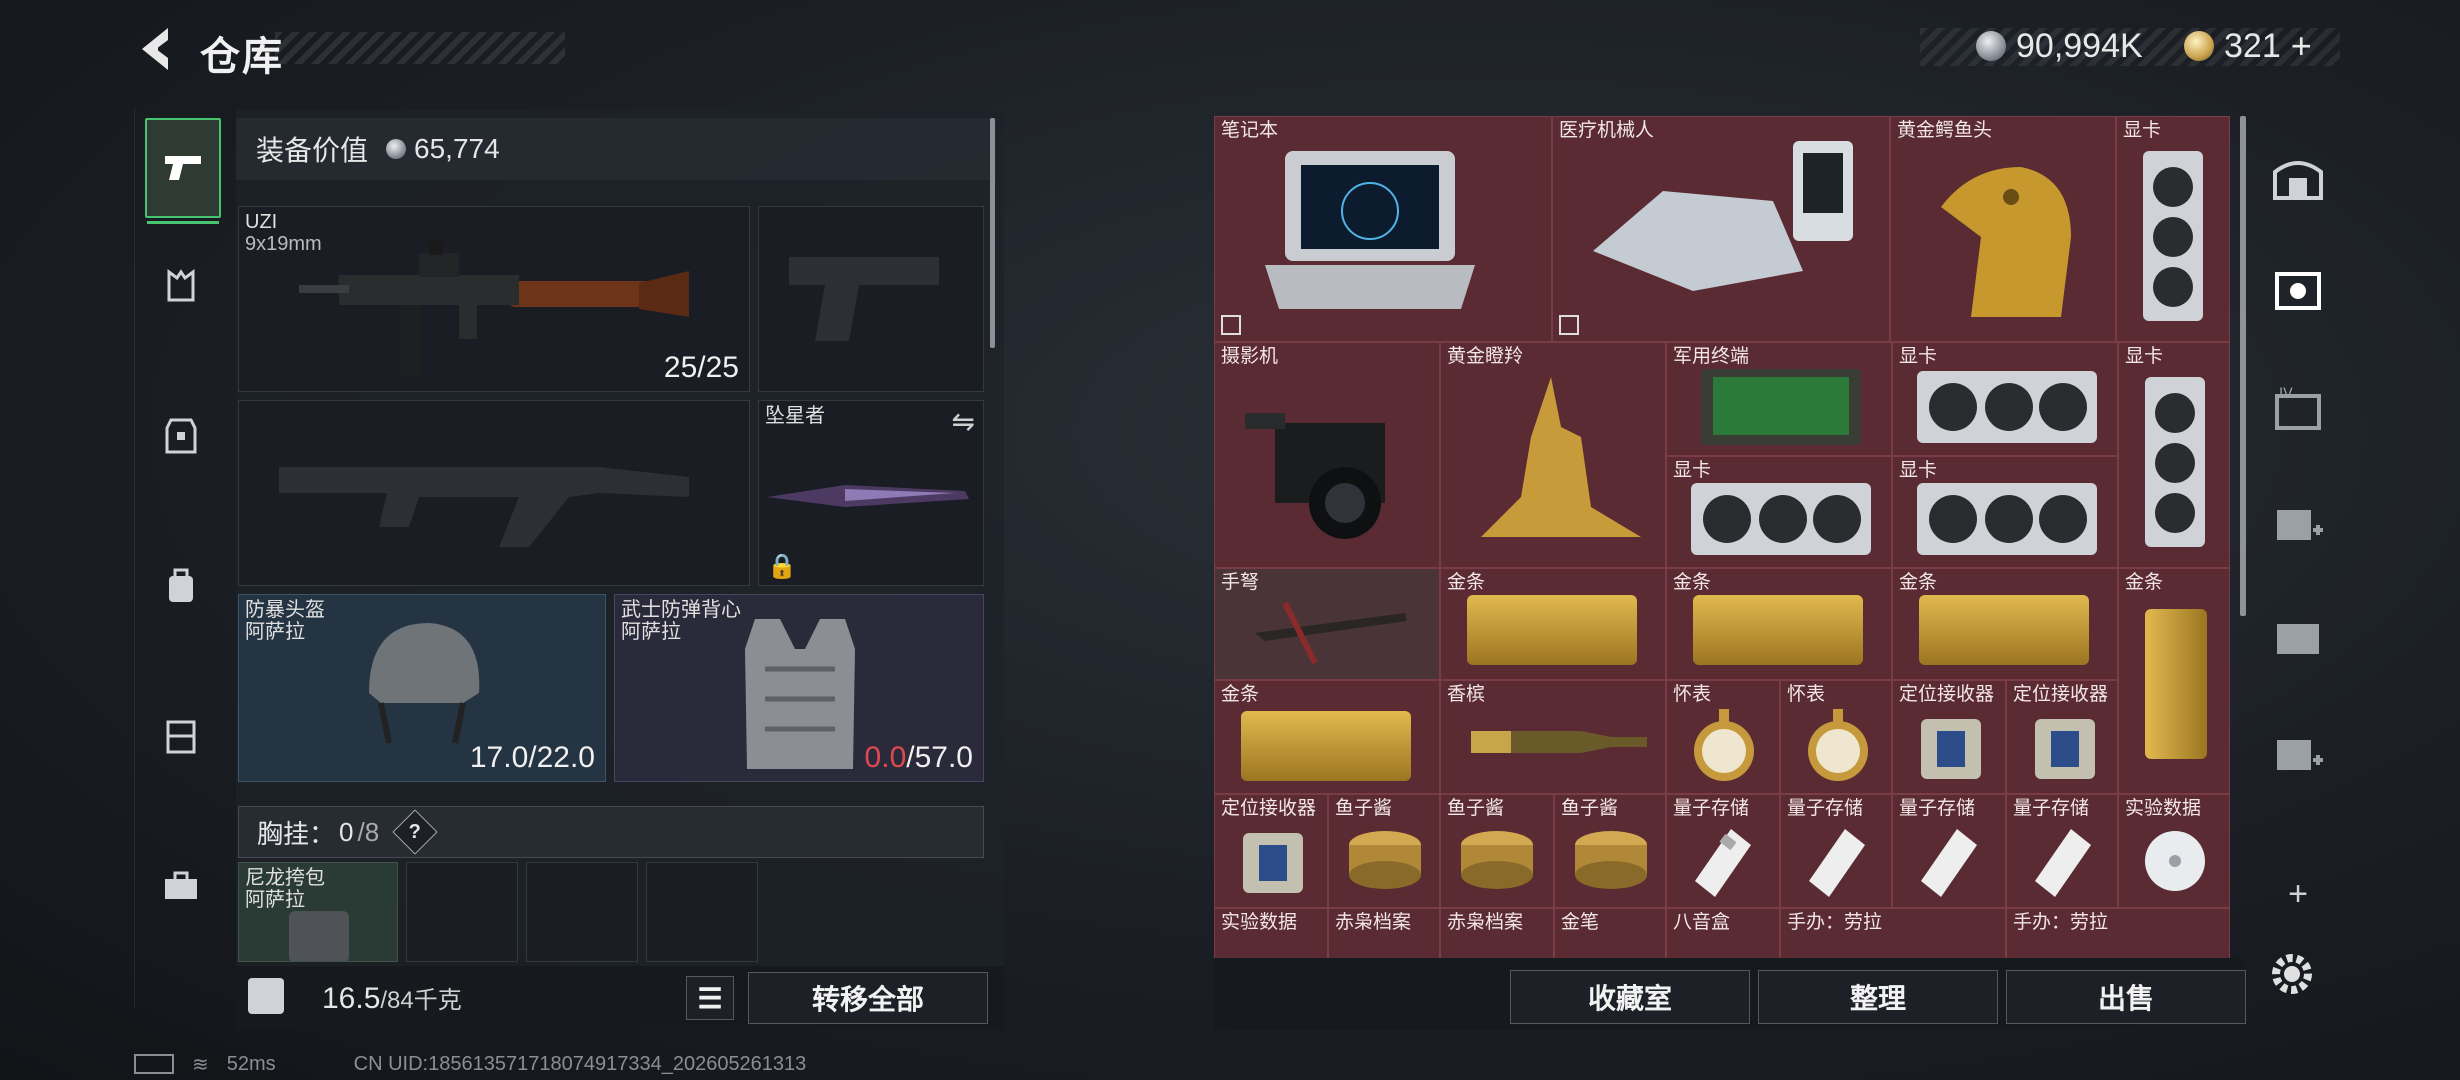  I want to click on storage-item: 香槟, so click(1553, 737).